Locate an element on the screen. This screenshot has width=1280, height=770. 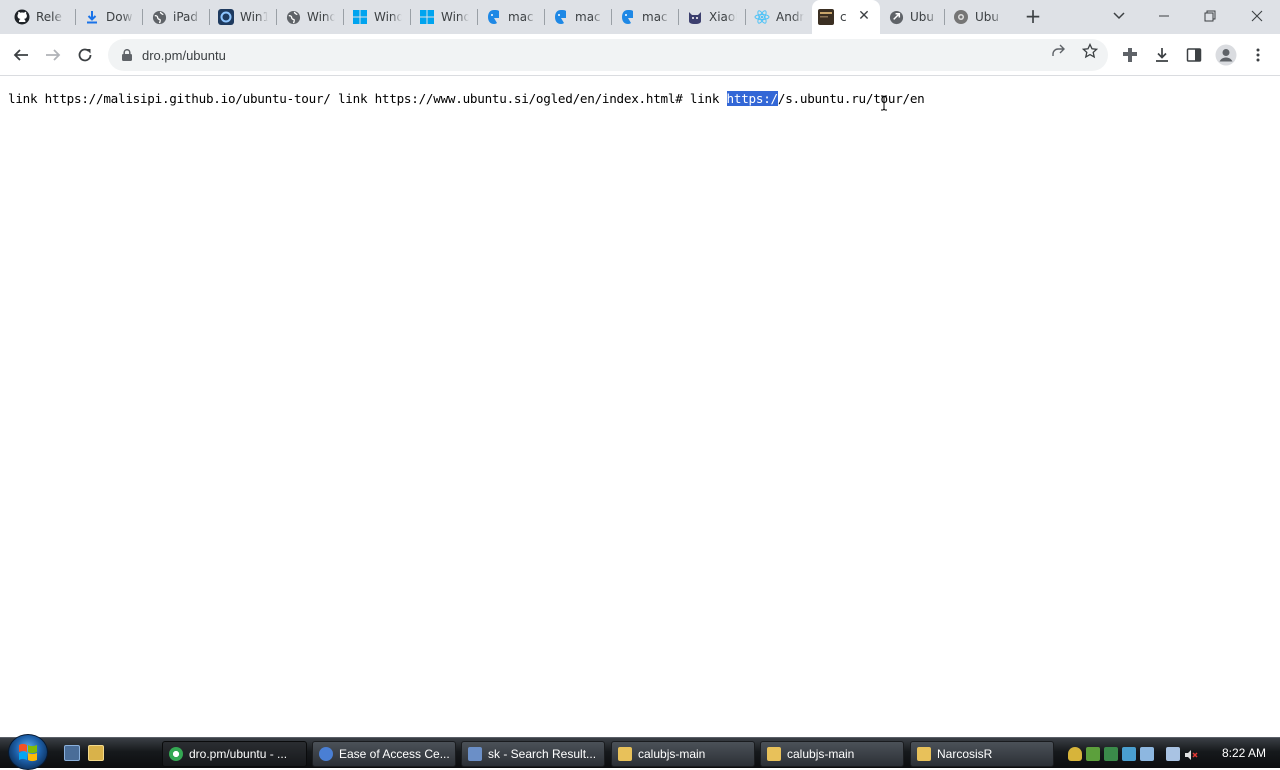
tab-14-title: Ubu is located at coordinates (922, 17).